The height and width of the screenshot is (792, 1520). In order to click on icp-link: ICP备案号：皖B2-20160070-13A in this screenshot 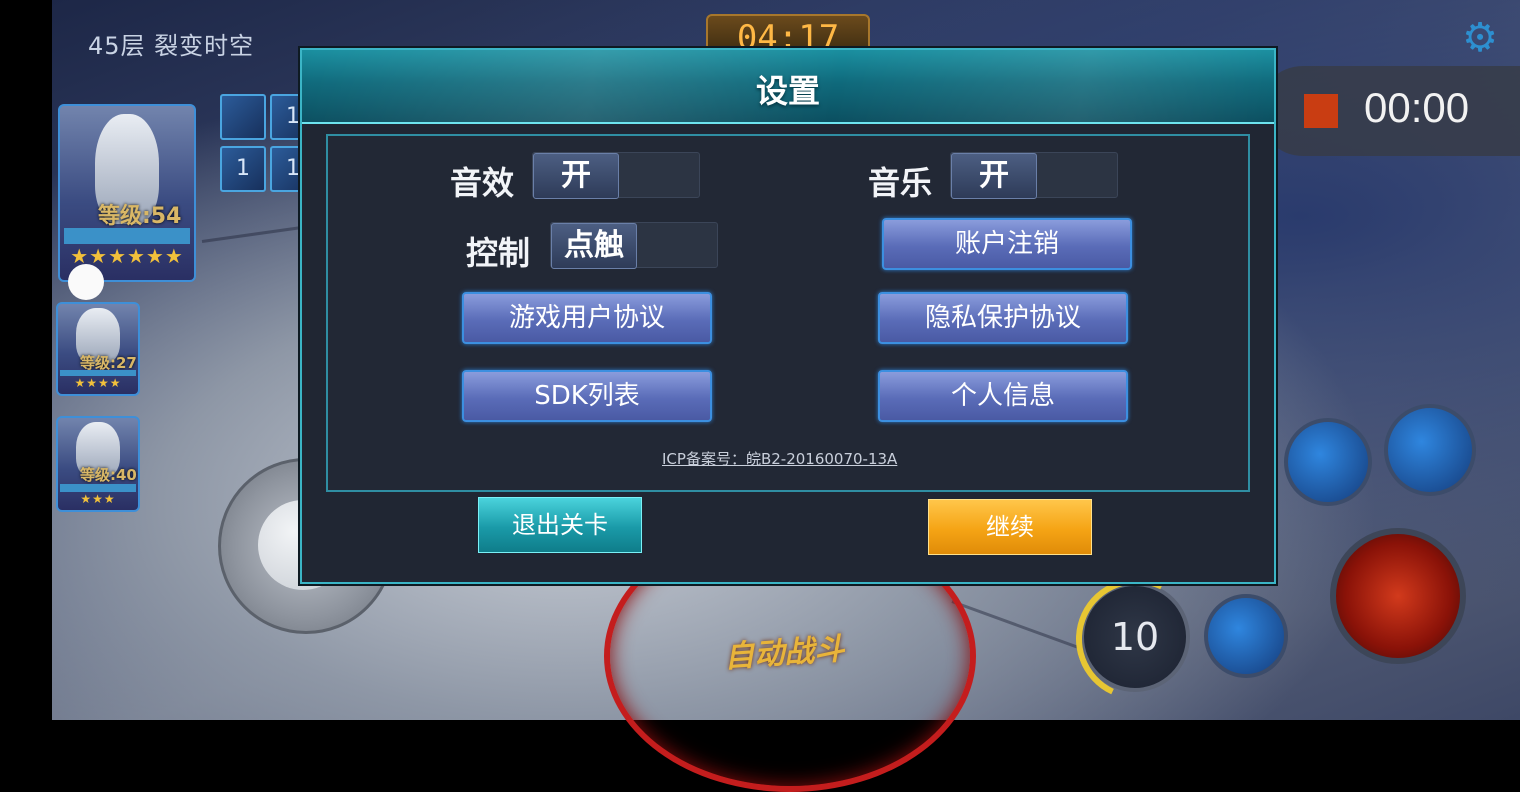, I will do `click(779, 458)`.